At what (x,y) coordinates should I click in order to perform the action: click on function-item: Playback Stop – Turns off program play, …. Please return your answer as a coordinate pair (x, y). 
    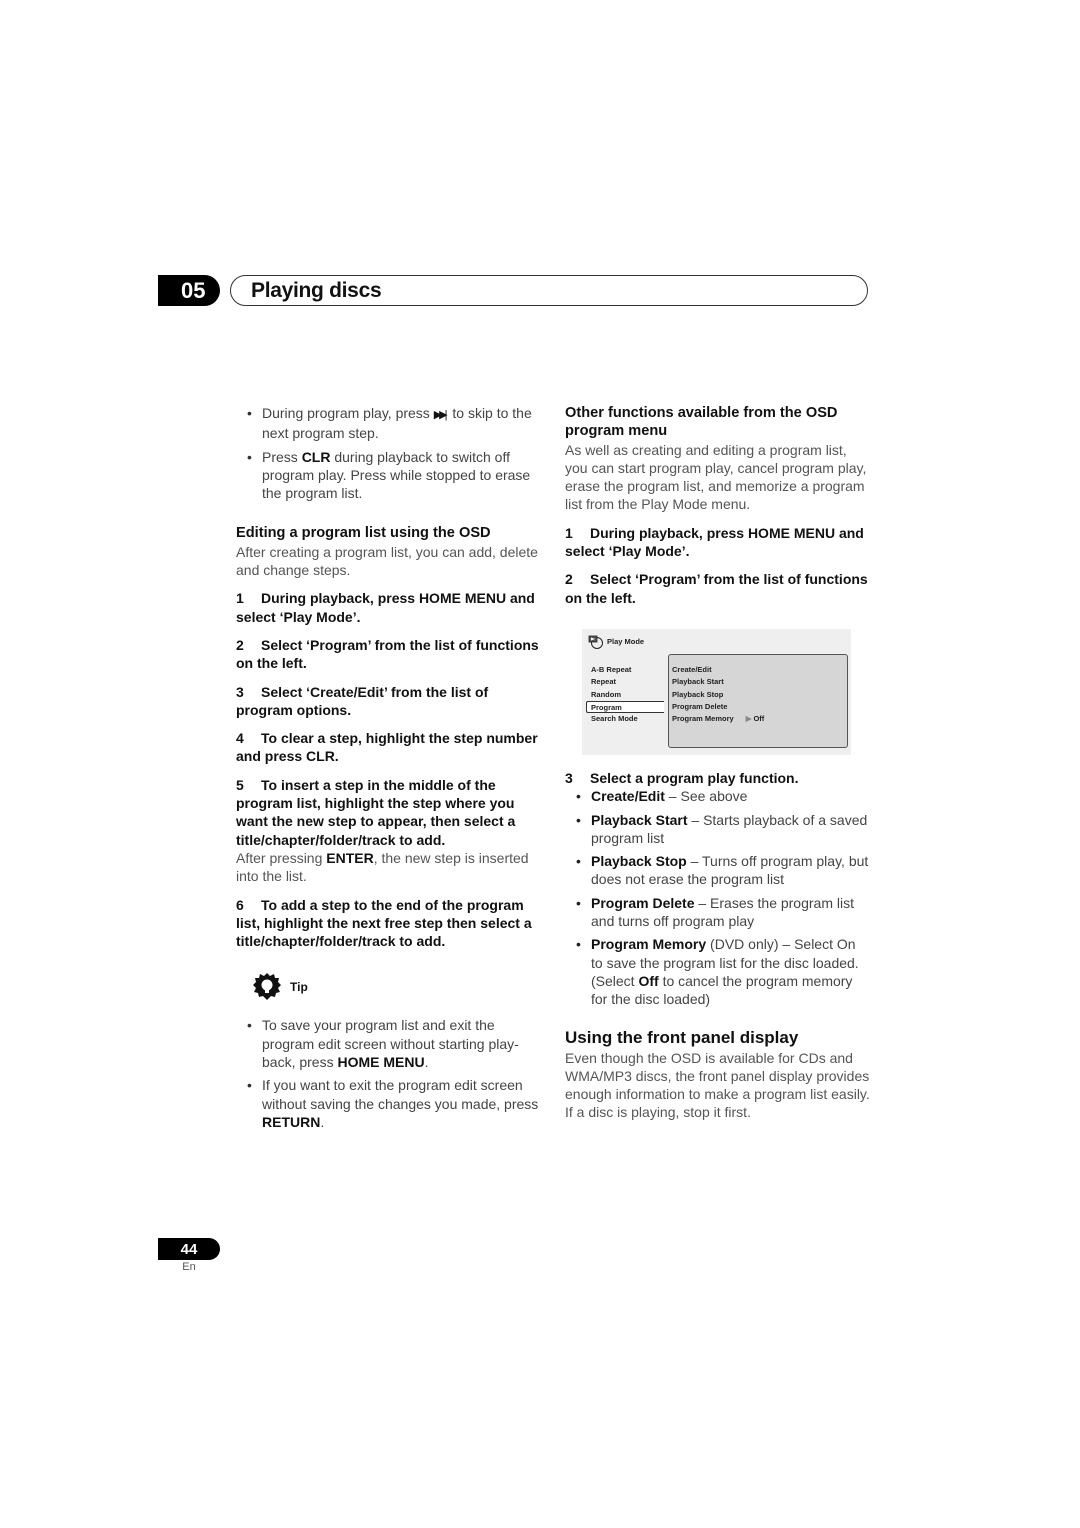
    Looking at the image, I should click on (717, 870).